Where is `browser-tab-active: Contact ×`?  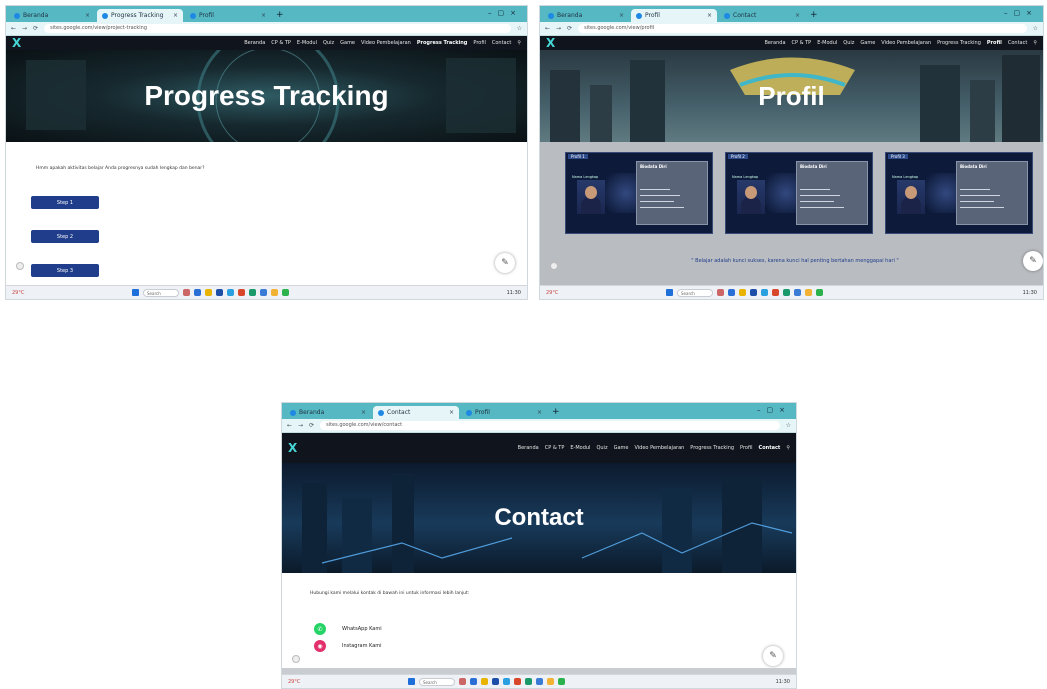 browser-tab-active: Contact × is located at coordinates (416, 412).